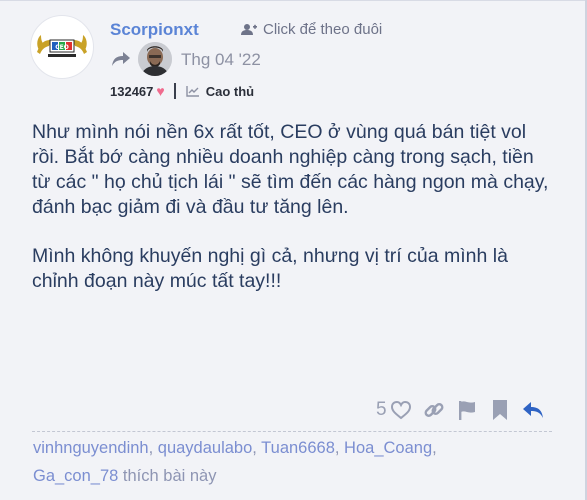 The image size is (587, 500). Describe the element at coordinates (174, 91) in the screenshot. I see `stats-divider` at that location.